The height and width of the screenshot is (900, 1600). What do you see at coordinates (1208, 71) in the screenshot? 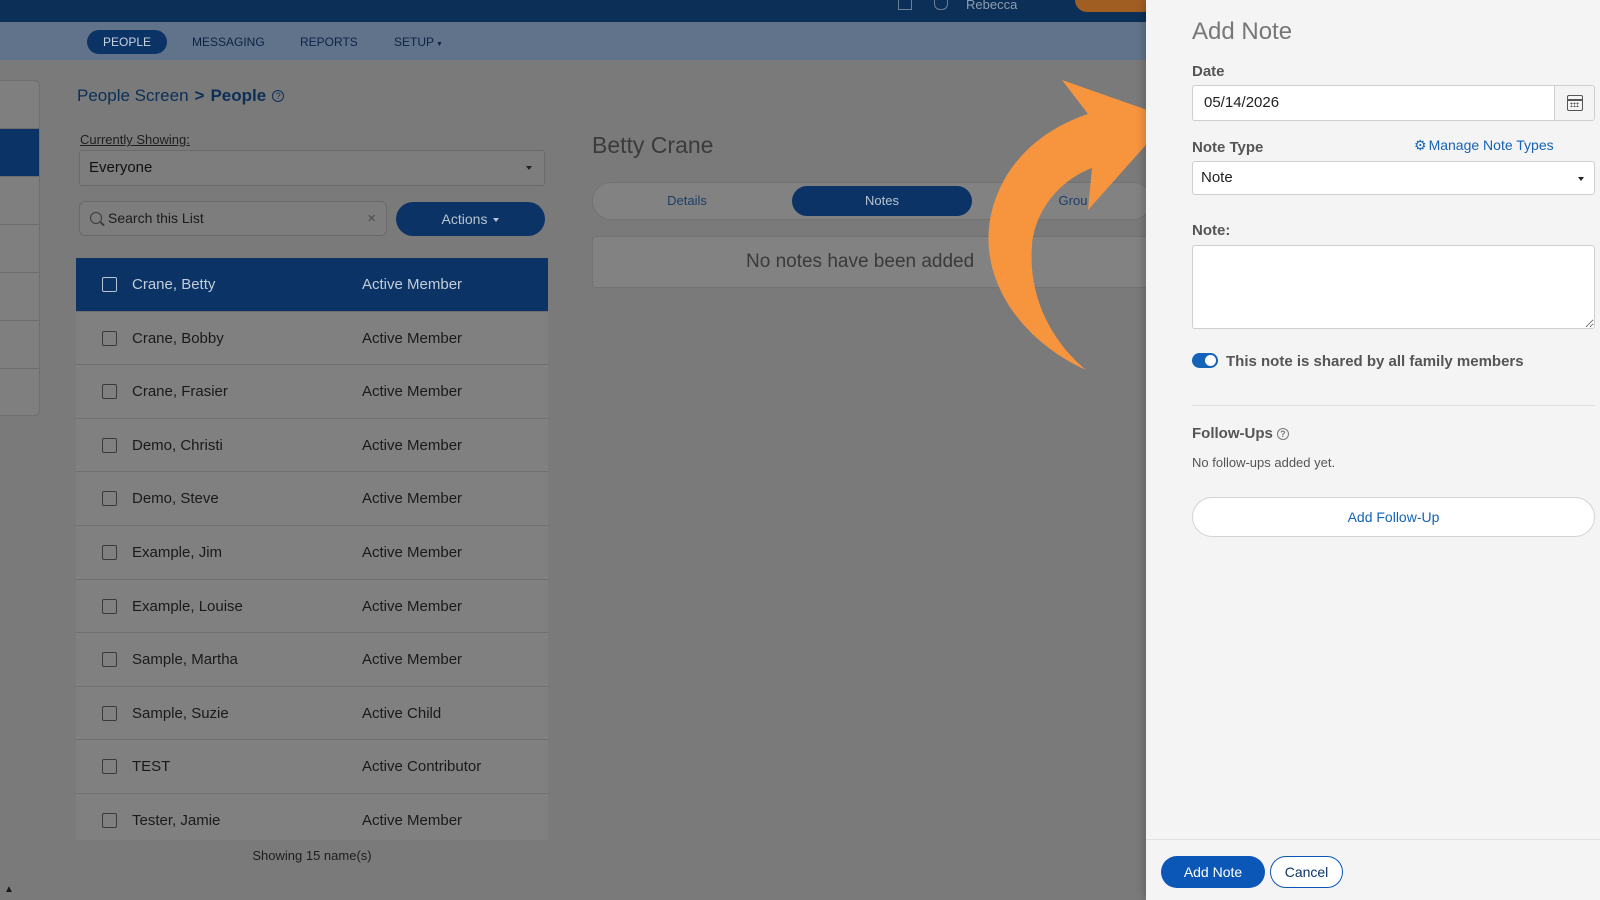
I see `date-label: Date` at bounding box center [1208, 71].